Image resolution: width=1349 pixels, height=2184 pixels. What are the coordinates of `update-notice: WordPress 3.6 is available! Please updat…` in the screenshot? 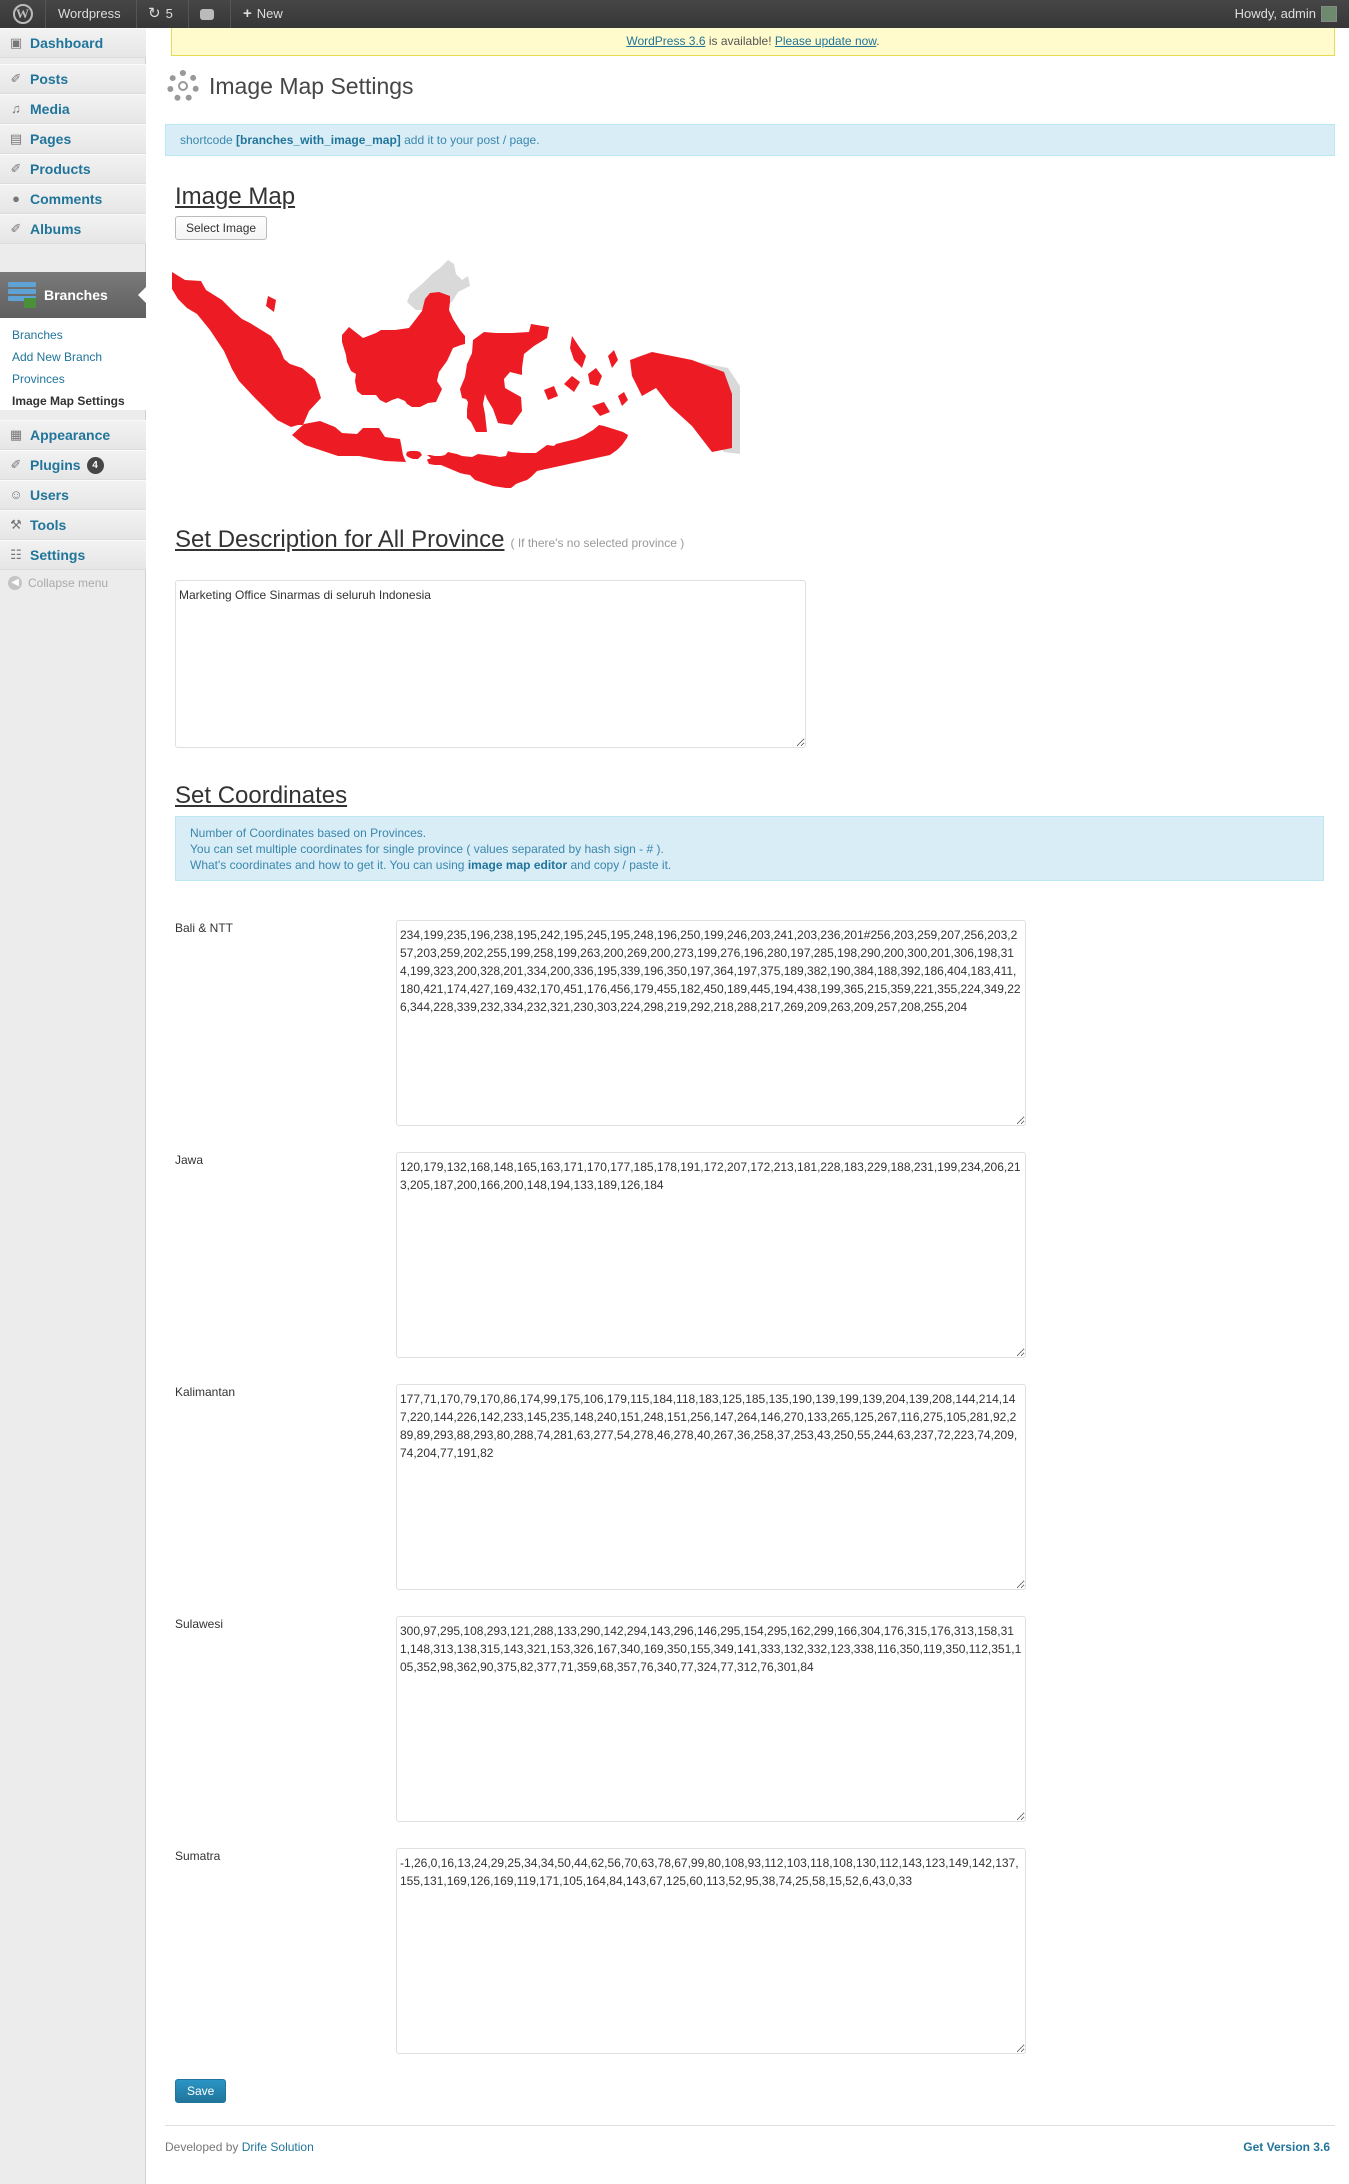 It's located at (753, 42).